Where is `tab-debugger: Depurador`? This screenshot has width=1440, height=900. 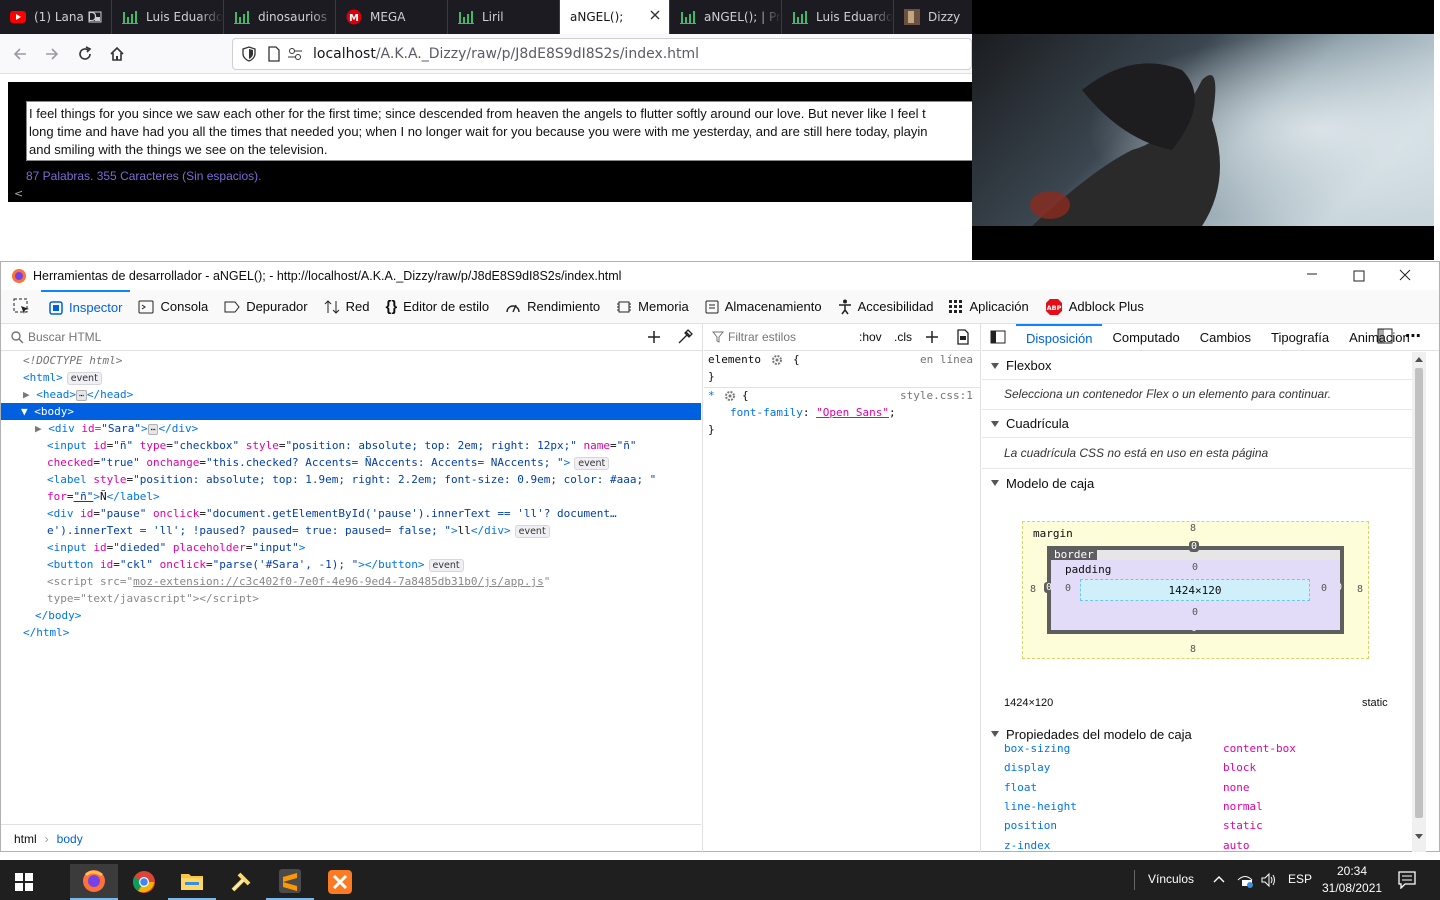 tab-debugger: Depurador is located at coordinates (265, 307).